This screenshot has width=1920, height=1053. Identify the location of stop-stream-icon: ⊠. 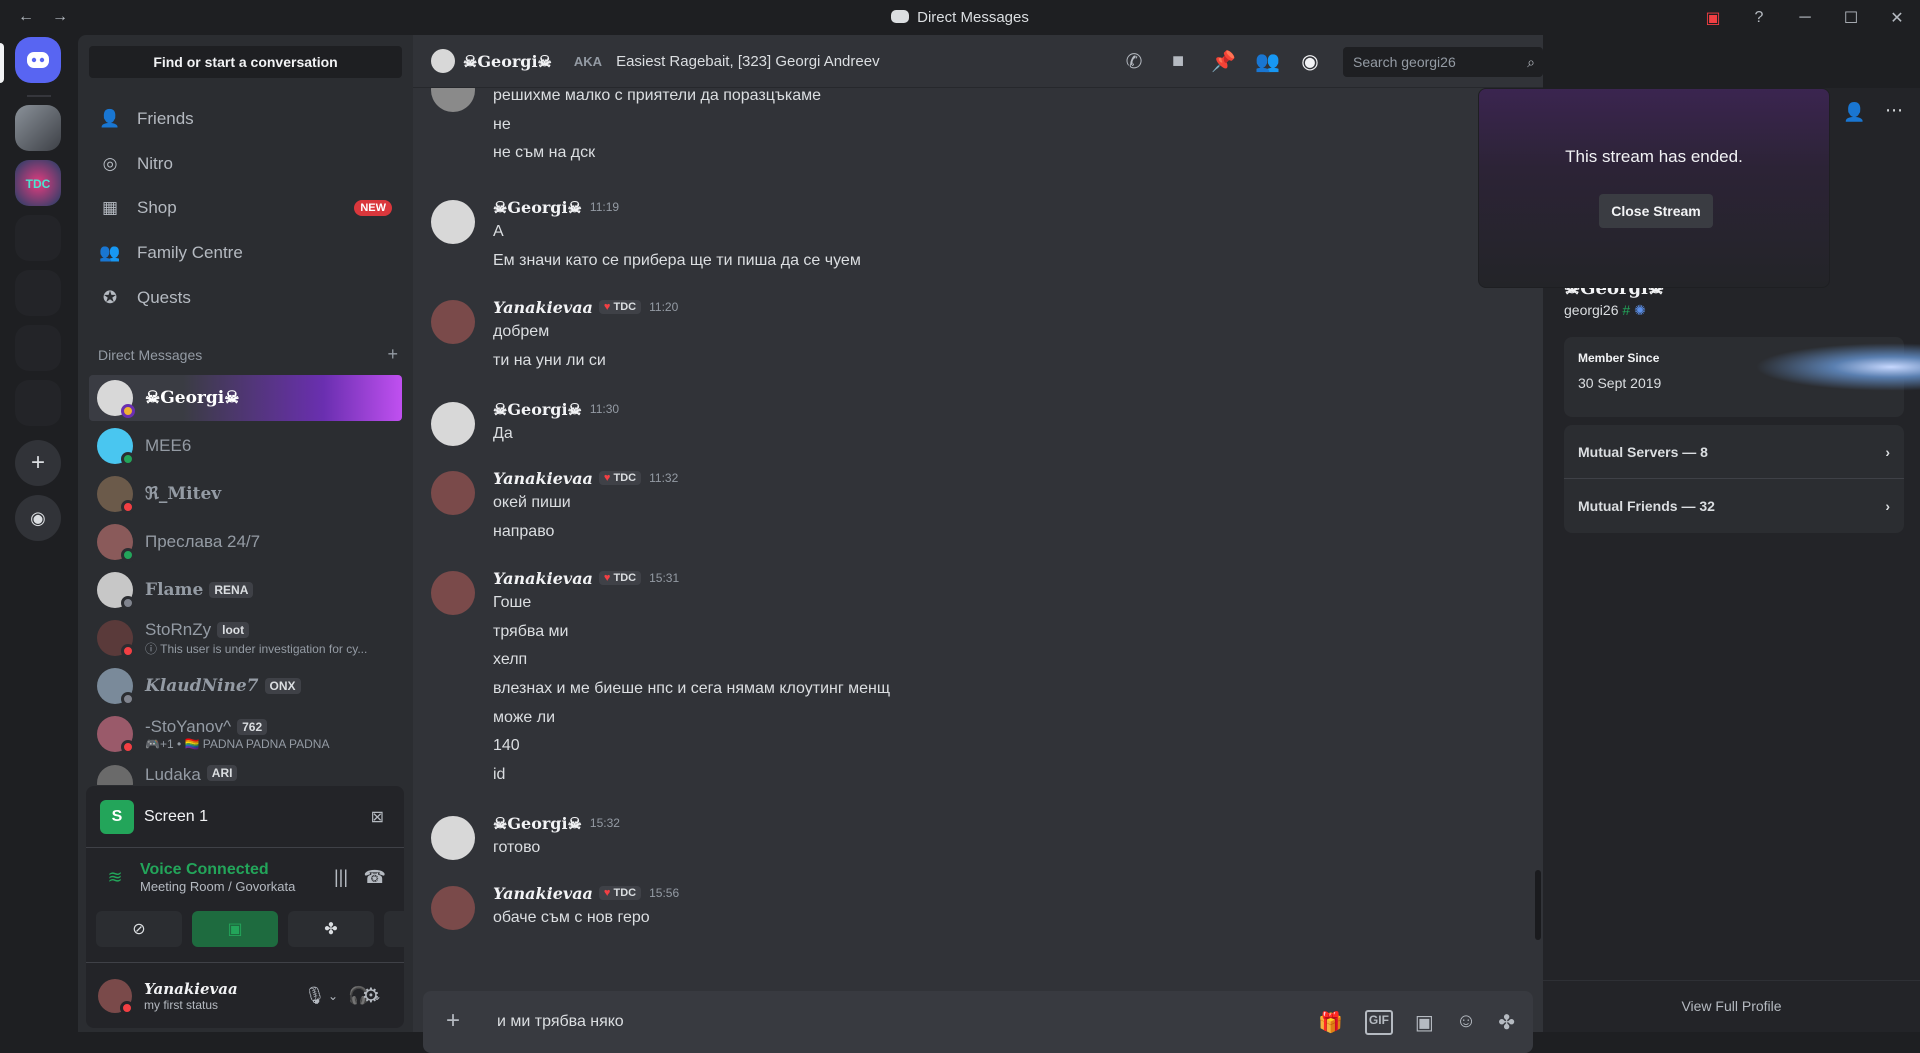
(377, 817).